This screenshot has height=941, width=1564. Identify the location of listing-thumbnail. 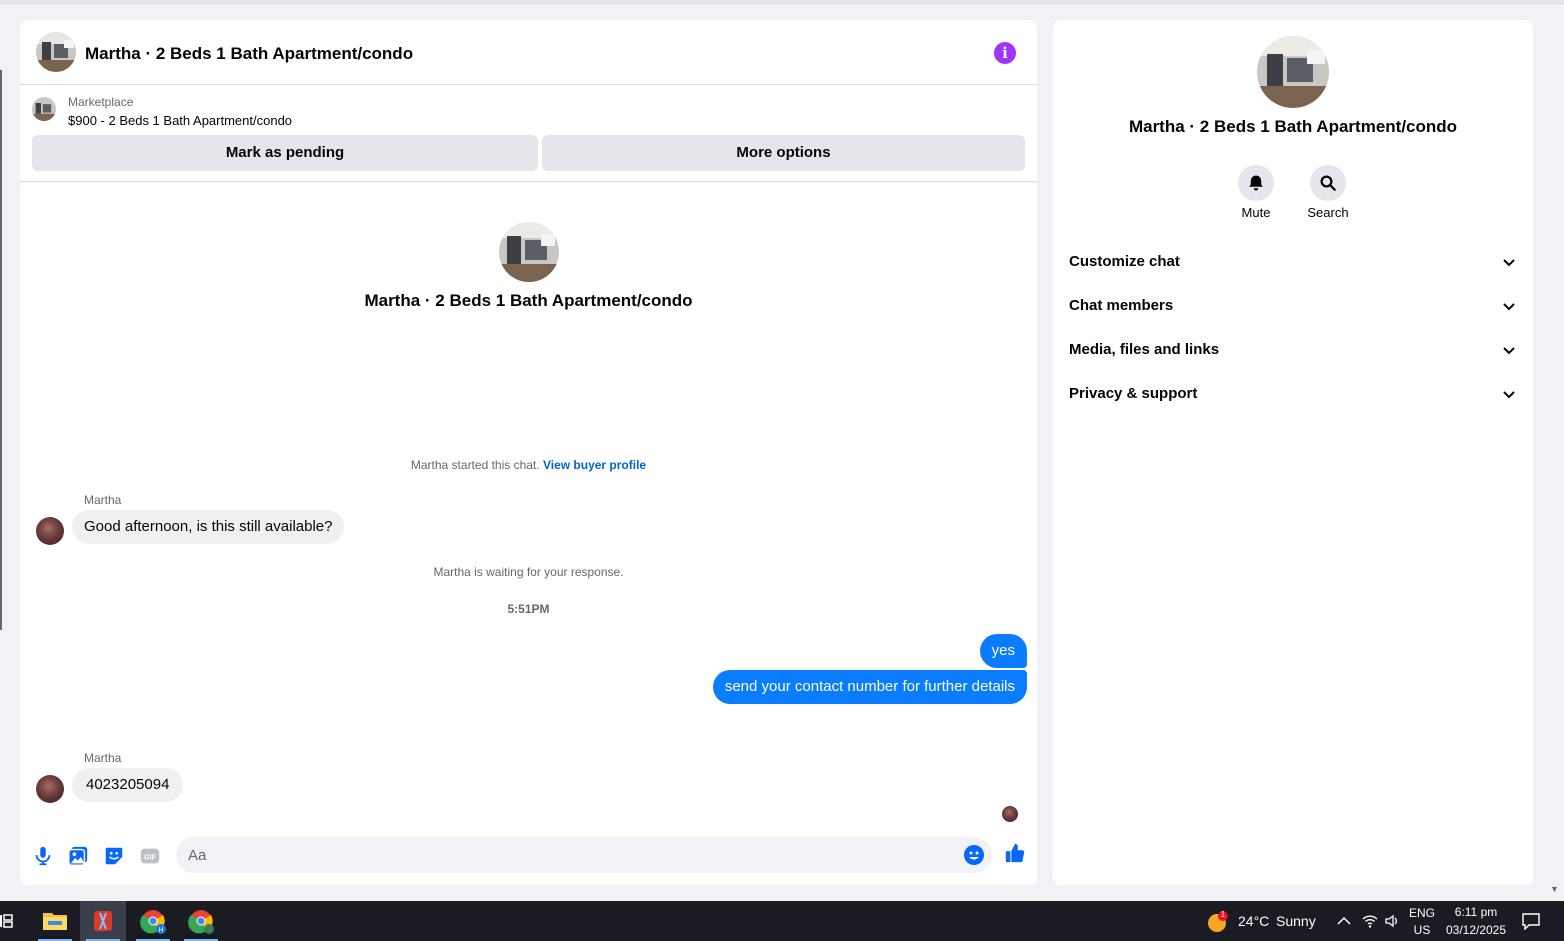
(44, 109).